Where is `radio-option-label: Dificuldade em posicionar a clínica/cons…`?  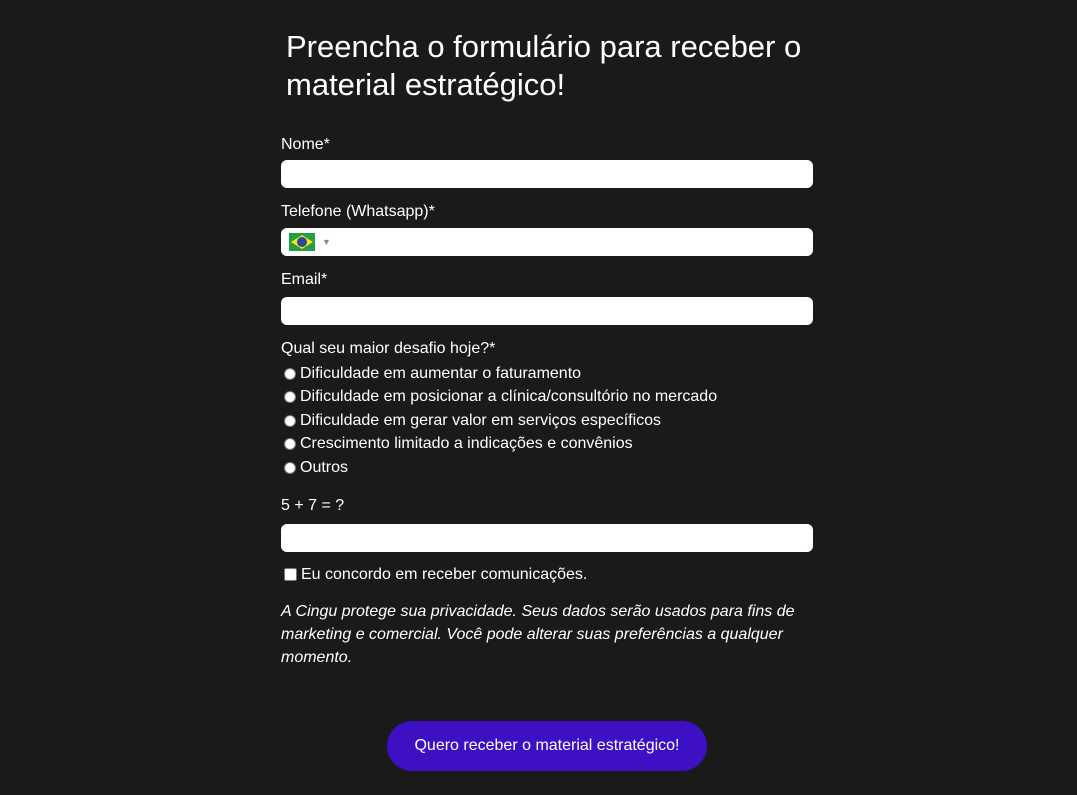
radio-option-label: Dificuldade em posicionar a clínica/cons… is located at coordinates (509, 397).